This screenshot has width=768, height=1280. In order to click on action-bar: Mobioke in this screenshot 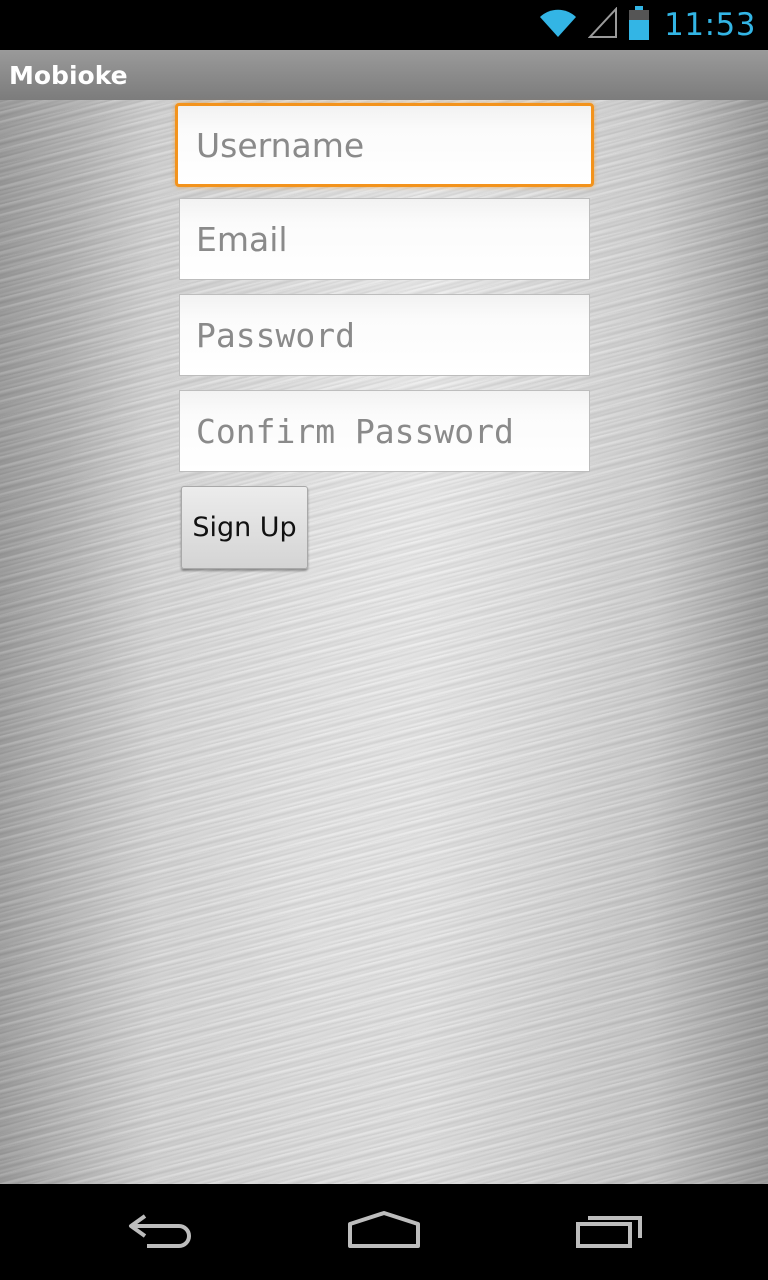, I will do `click(384, 75)`.